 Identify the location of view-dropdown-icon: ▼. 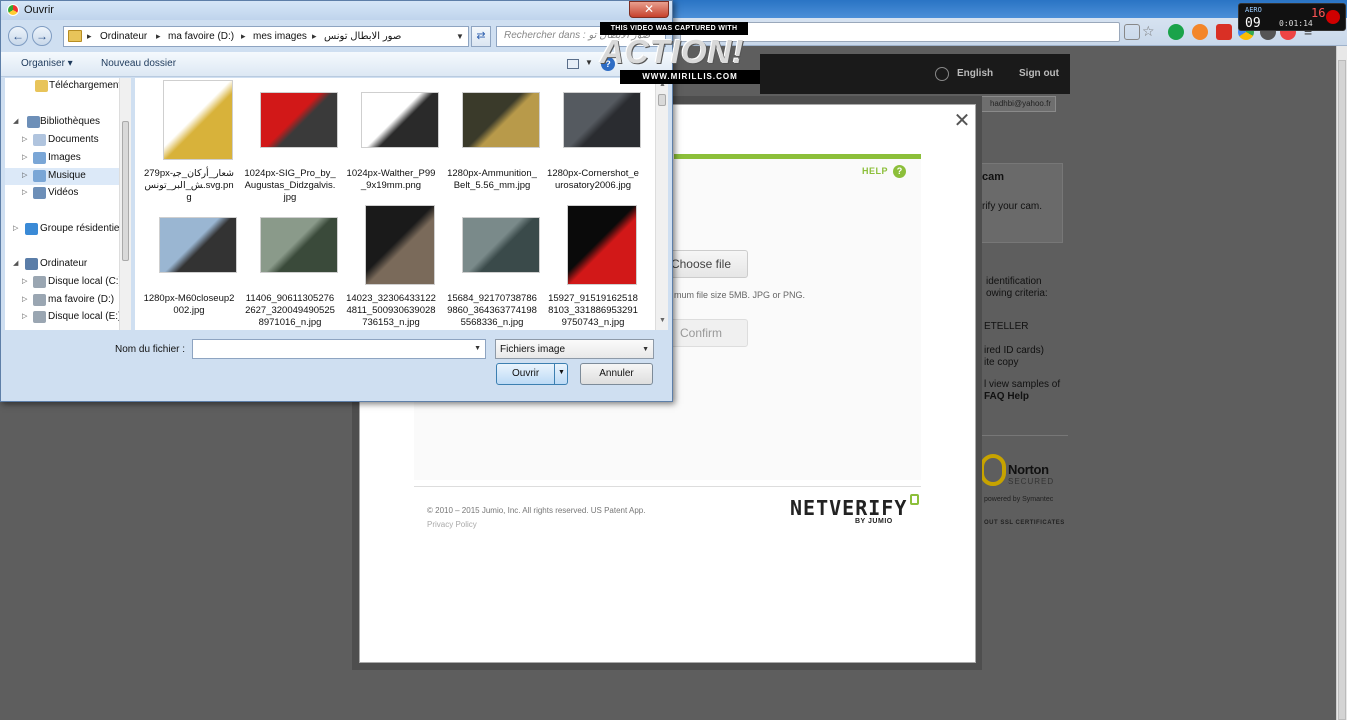
(589, 62).